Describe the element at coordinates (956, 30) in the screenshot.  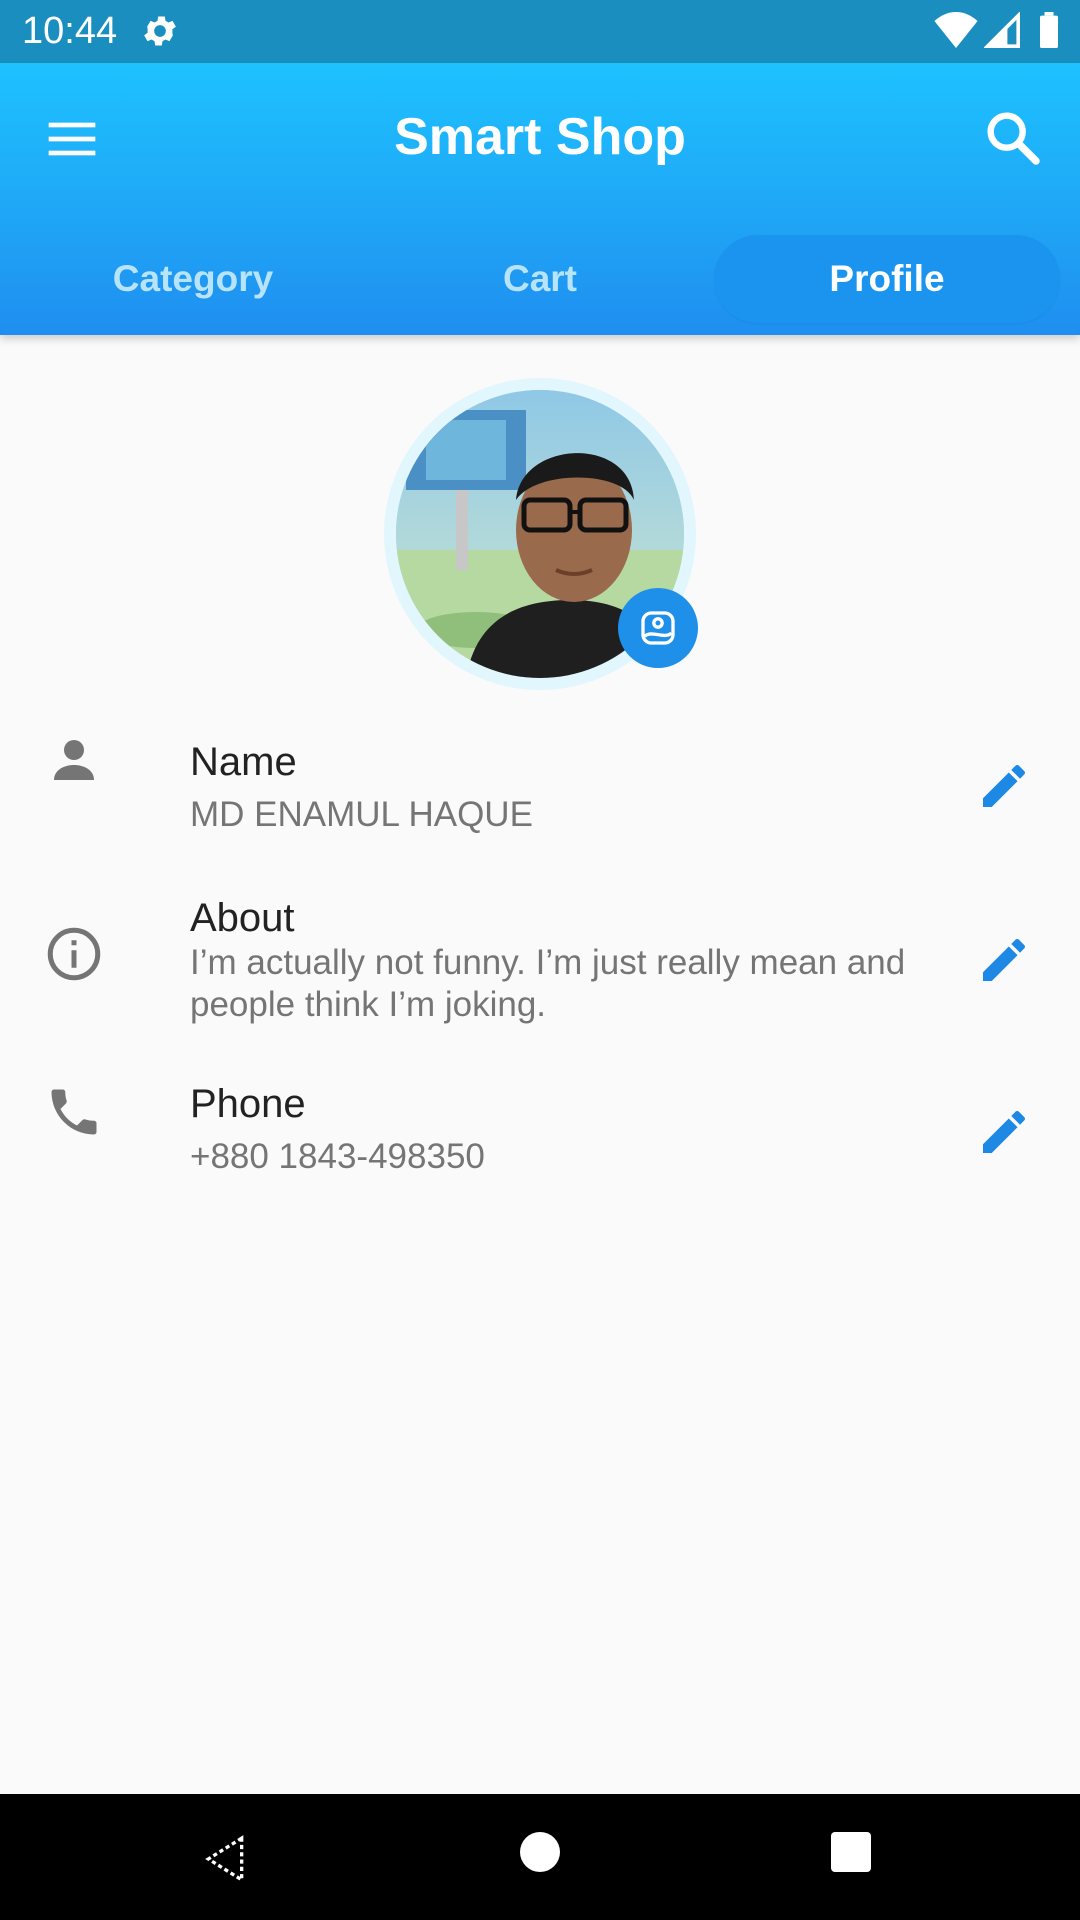
I see `wifi-icon` at that location.